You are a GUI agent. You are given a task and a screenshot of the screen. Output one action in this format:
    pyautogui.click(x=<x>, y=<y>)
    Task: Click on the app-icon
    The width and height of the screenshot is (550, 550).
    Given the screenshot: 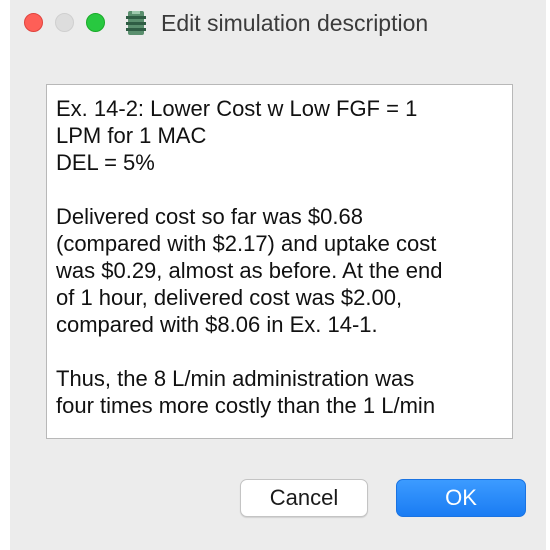 What is the action you would take?
    pyautogui.click(x=136, y=23)
    